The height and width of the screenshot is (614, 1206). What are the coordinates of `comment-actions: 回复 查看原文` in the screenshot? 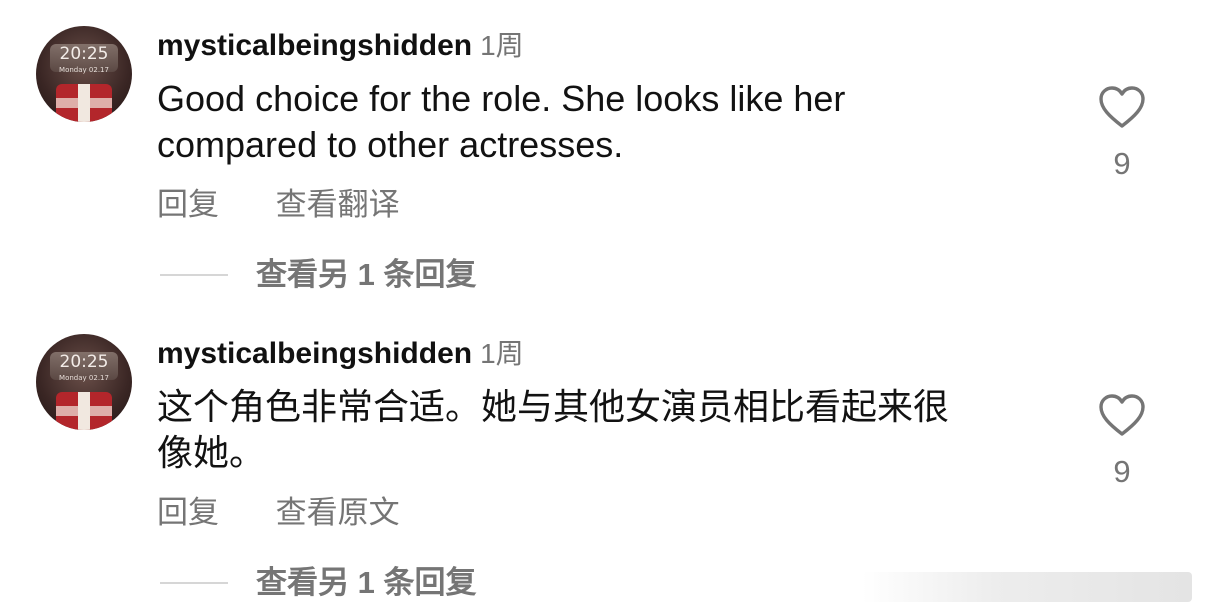 It's located at (278, 513).